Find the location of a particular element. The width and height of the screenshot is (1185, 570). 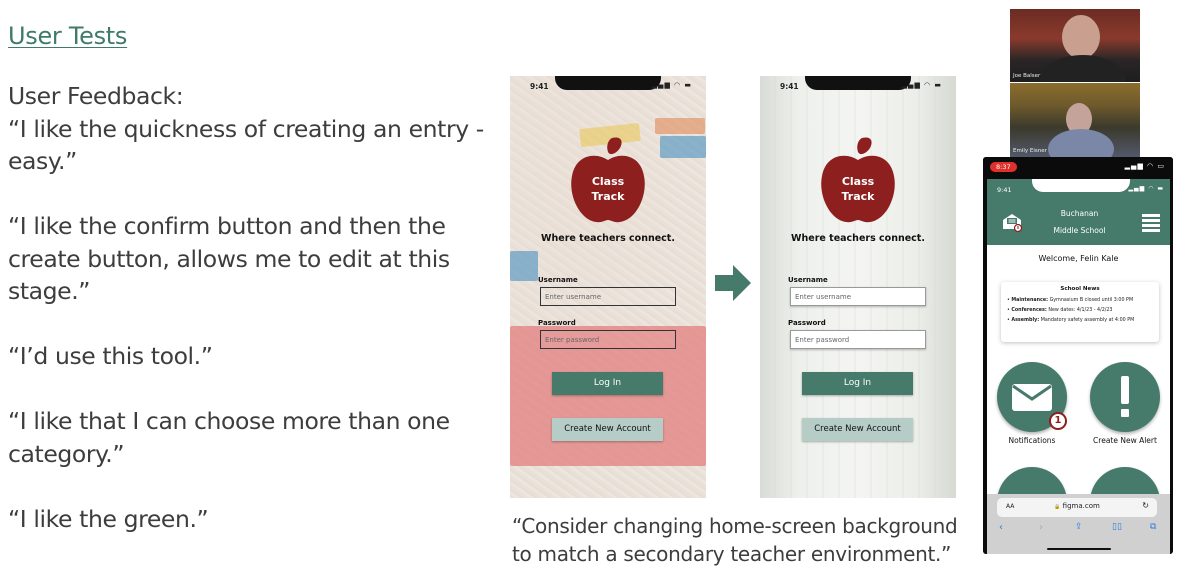

quote-1-line-2: easy.” is located at coordinates (42, 161).